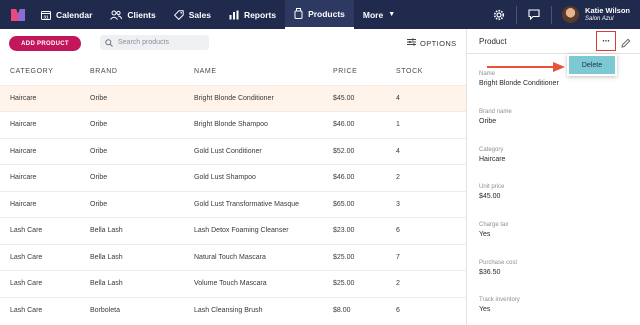 The image size is (640, 325). I want to click on field-label: Category, so click(491, 150).